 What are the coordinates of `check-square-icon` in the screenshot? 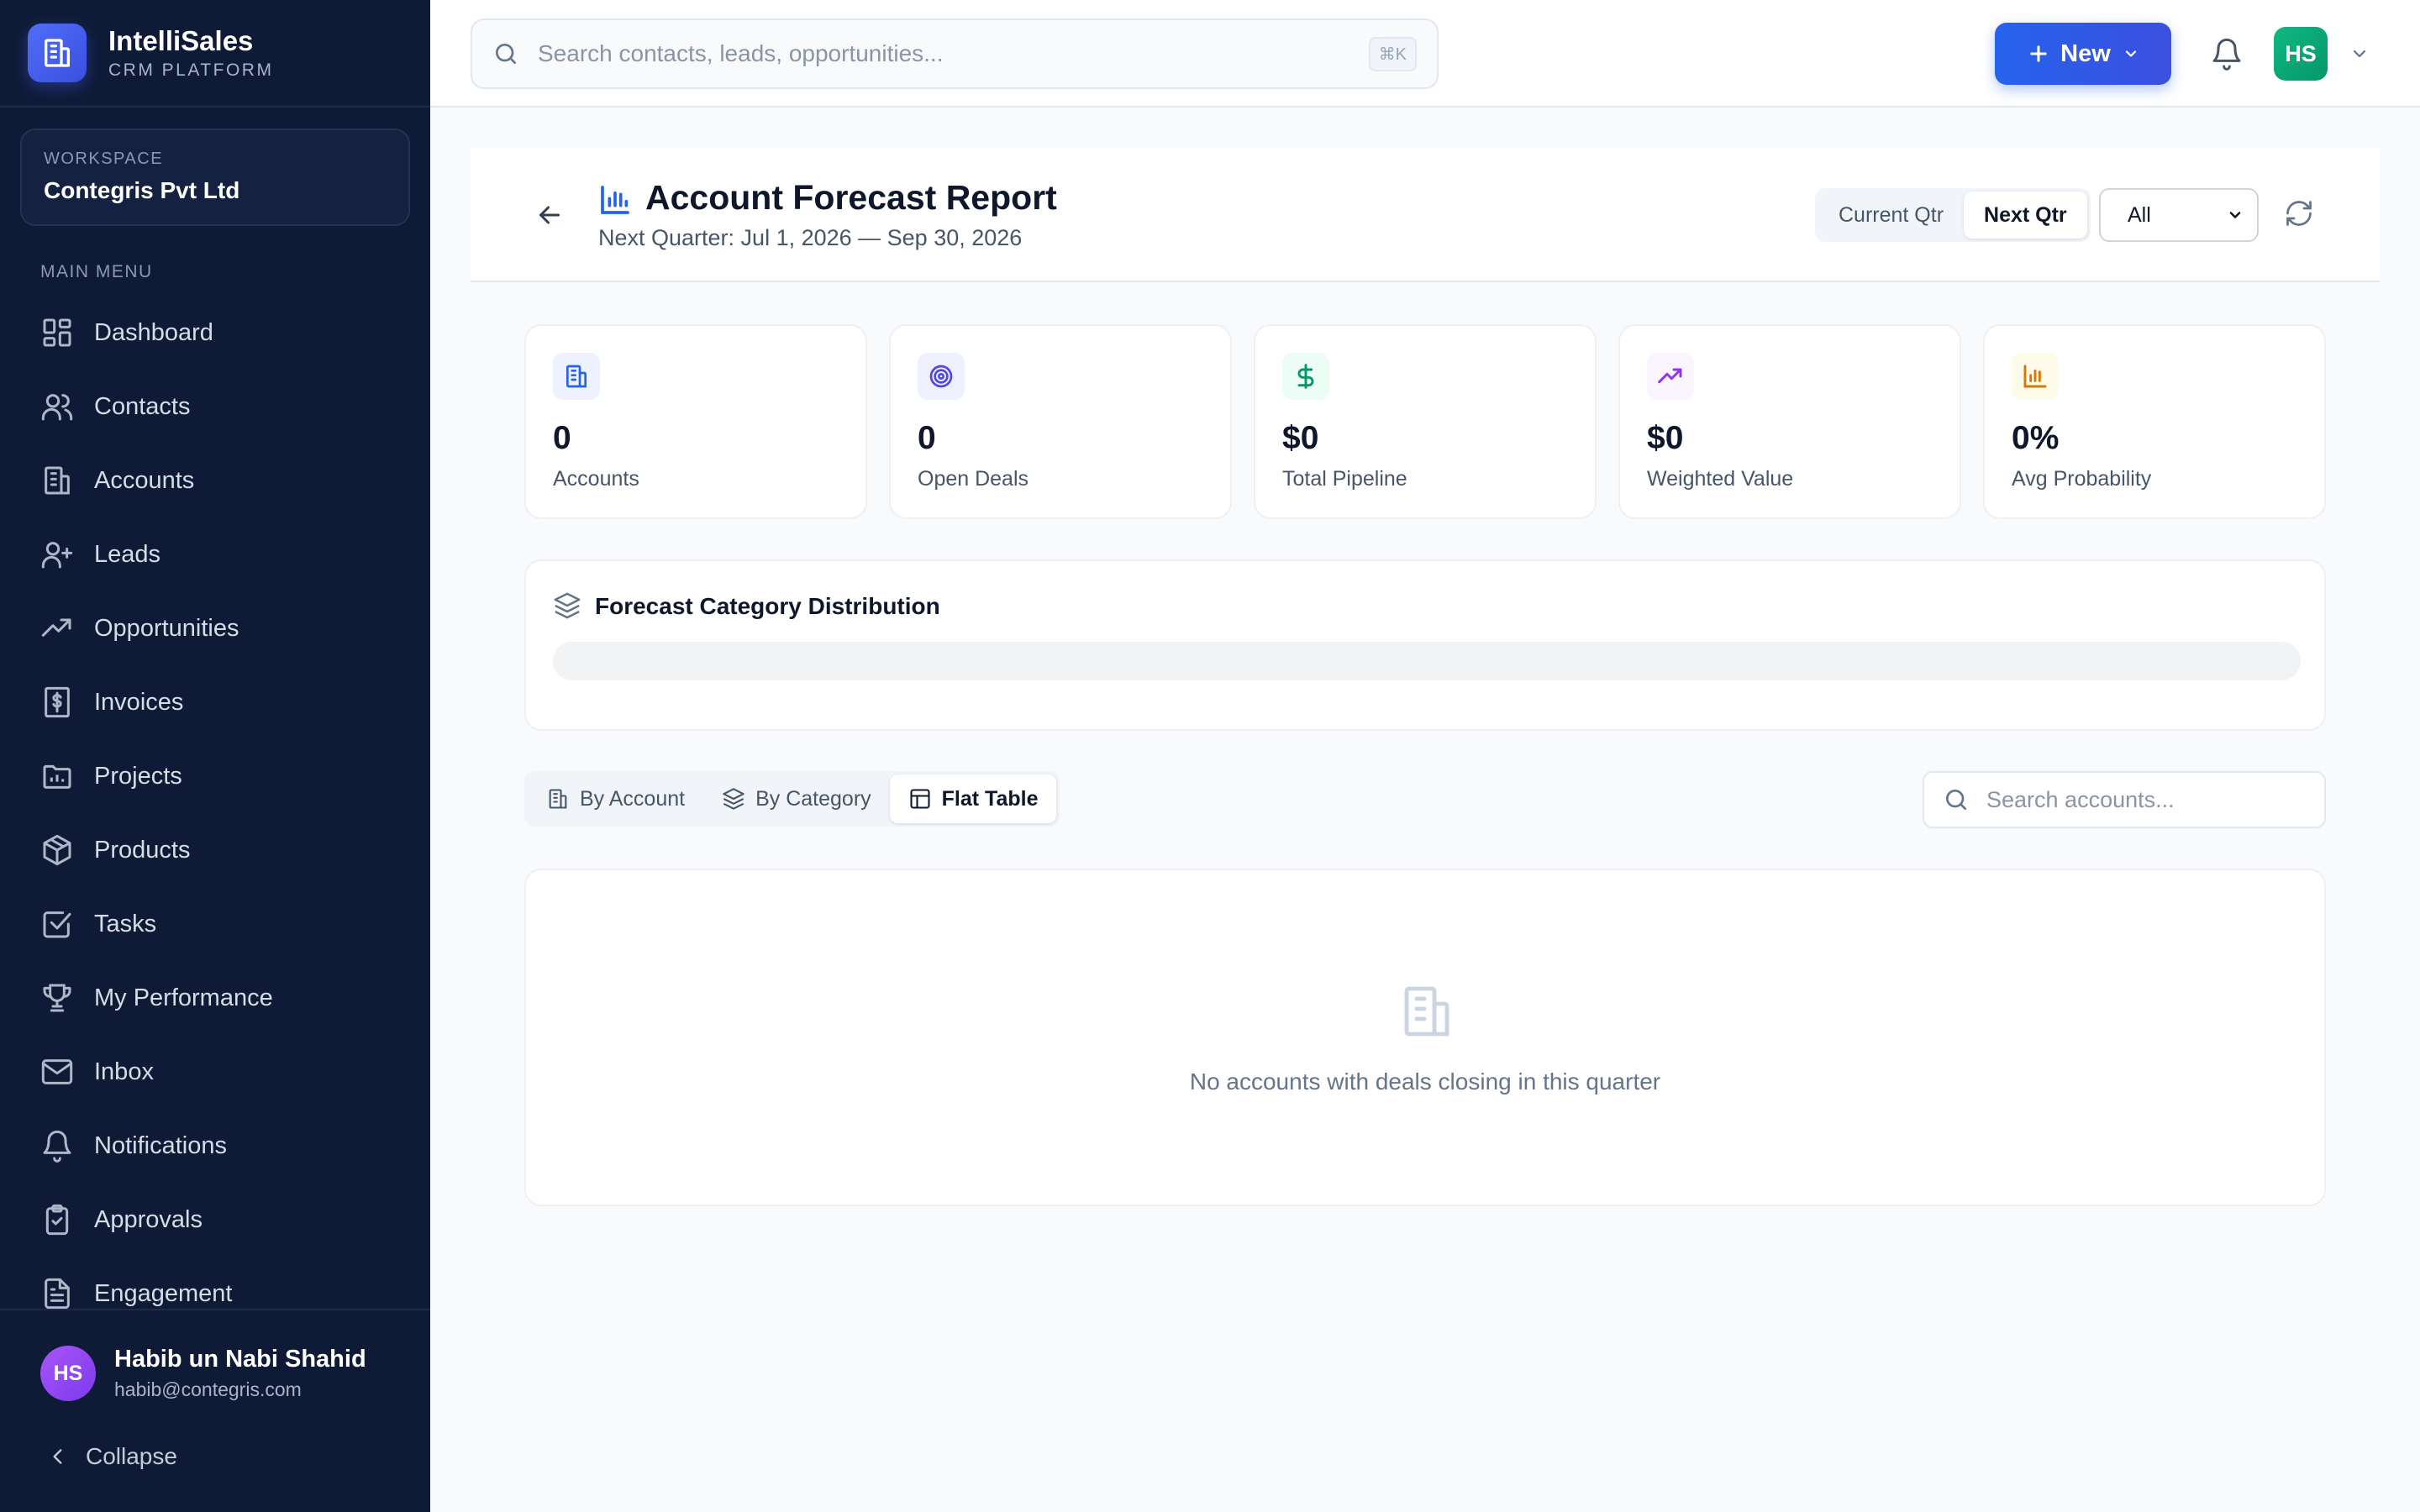 It's located at (57, 924).